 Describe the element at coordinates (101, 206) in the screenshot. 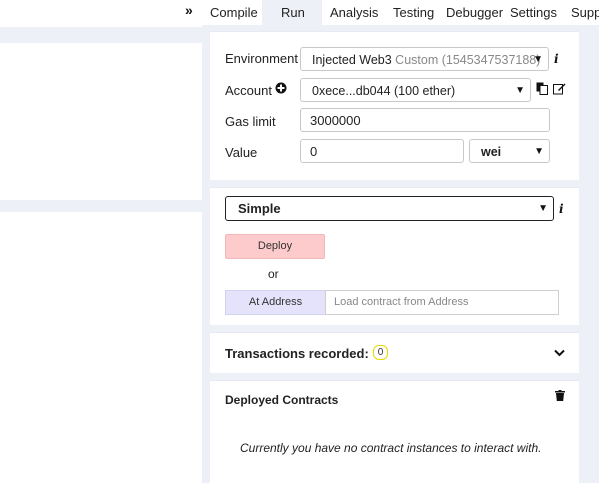

I see `left-panel-divider-bar` at that location.